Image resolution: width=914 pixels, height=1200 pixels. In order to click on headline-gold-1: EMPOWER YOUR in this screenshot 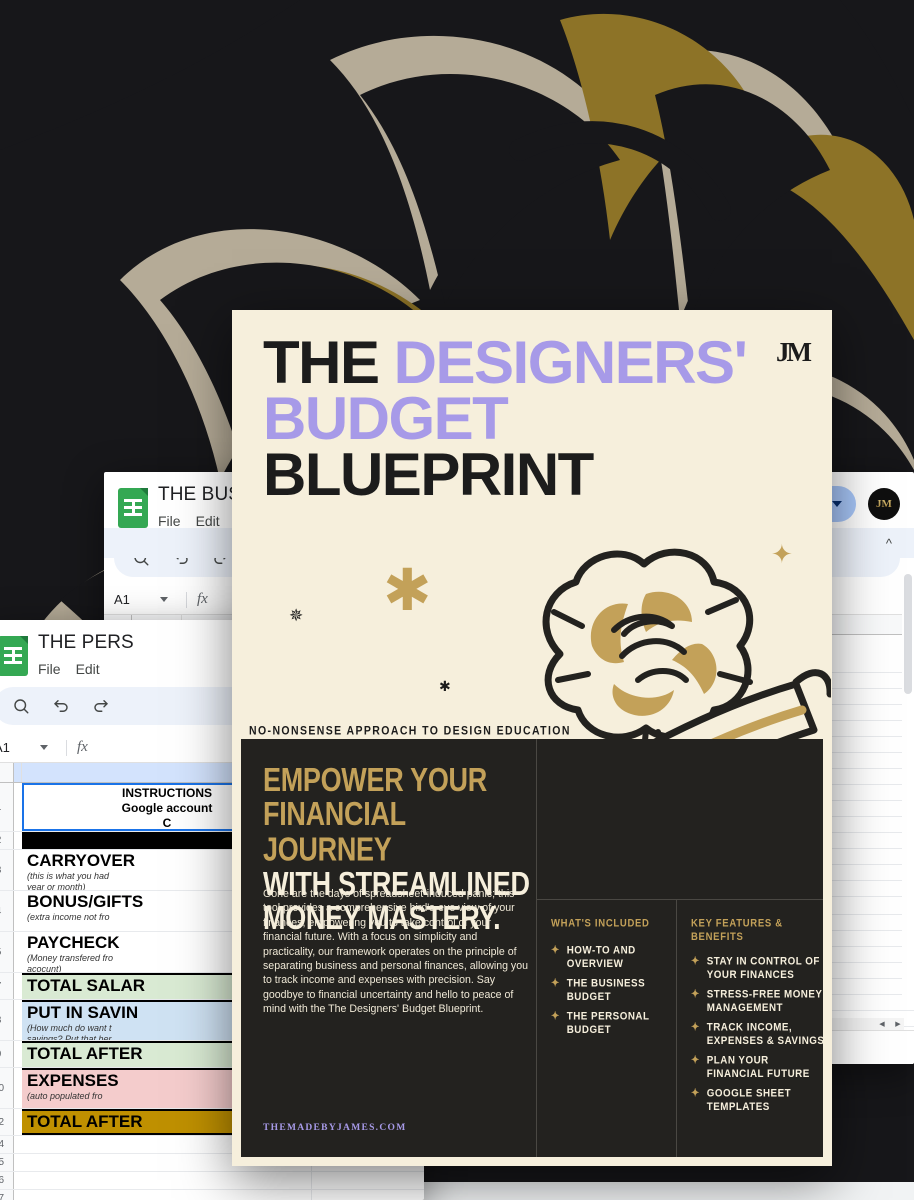, I will do `click(375, 780)`.